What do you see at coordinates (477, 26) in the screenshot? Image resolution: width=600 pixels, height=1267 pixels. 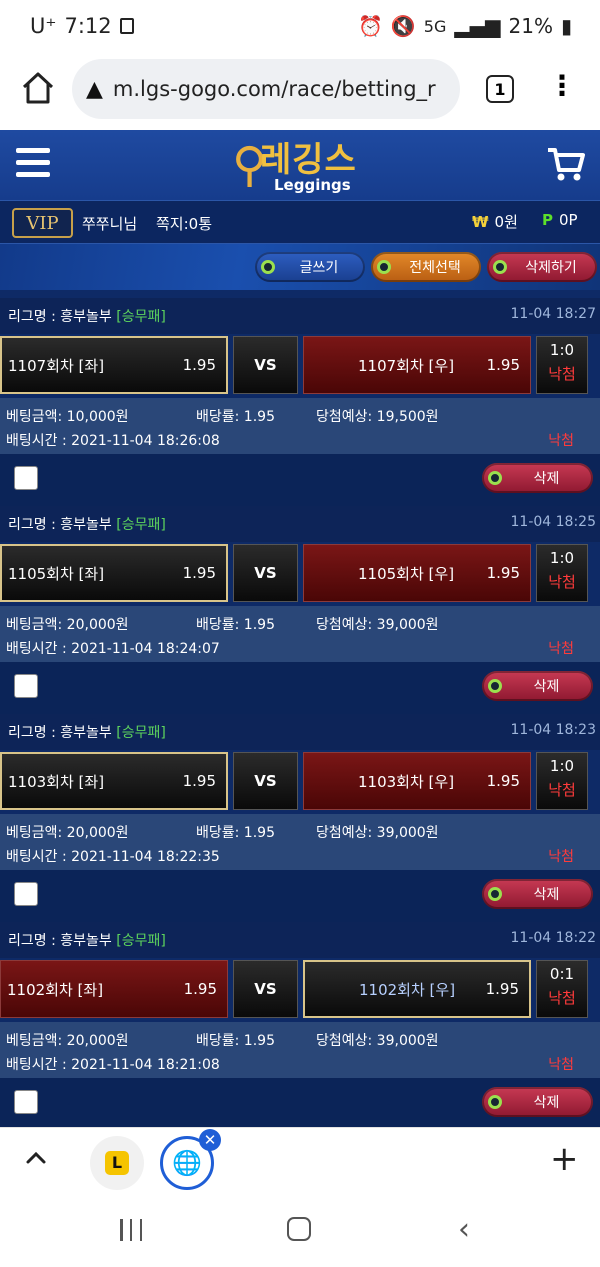 I see `signal-icon: ▂▄▆` at bounding box center [477, 26].